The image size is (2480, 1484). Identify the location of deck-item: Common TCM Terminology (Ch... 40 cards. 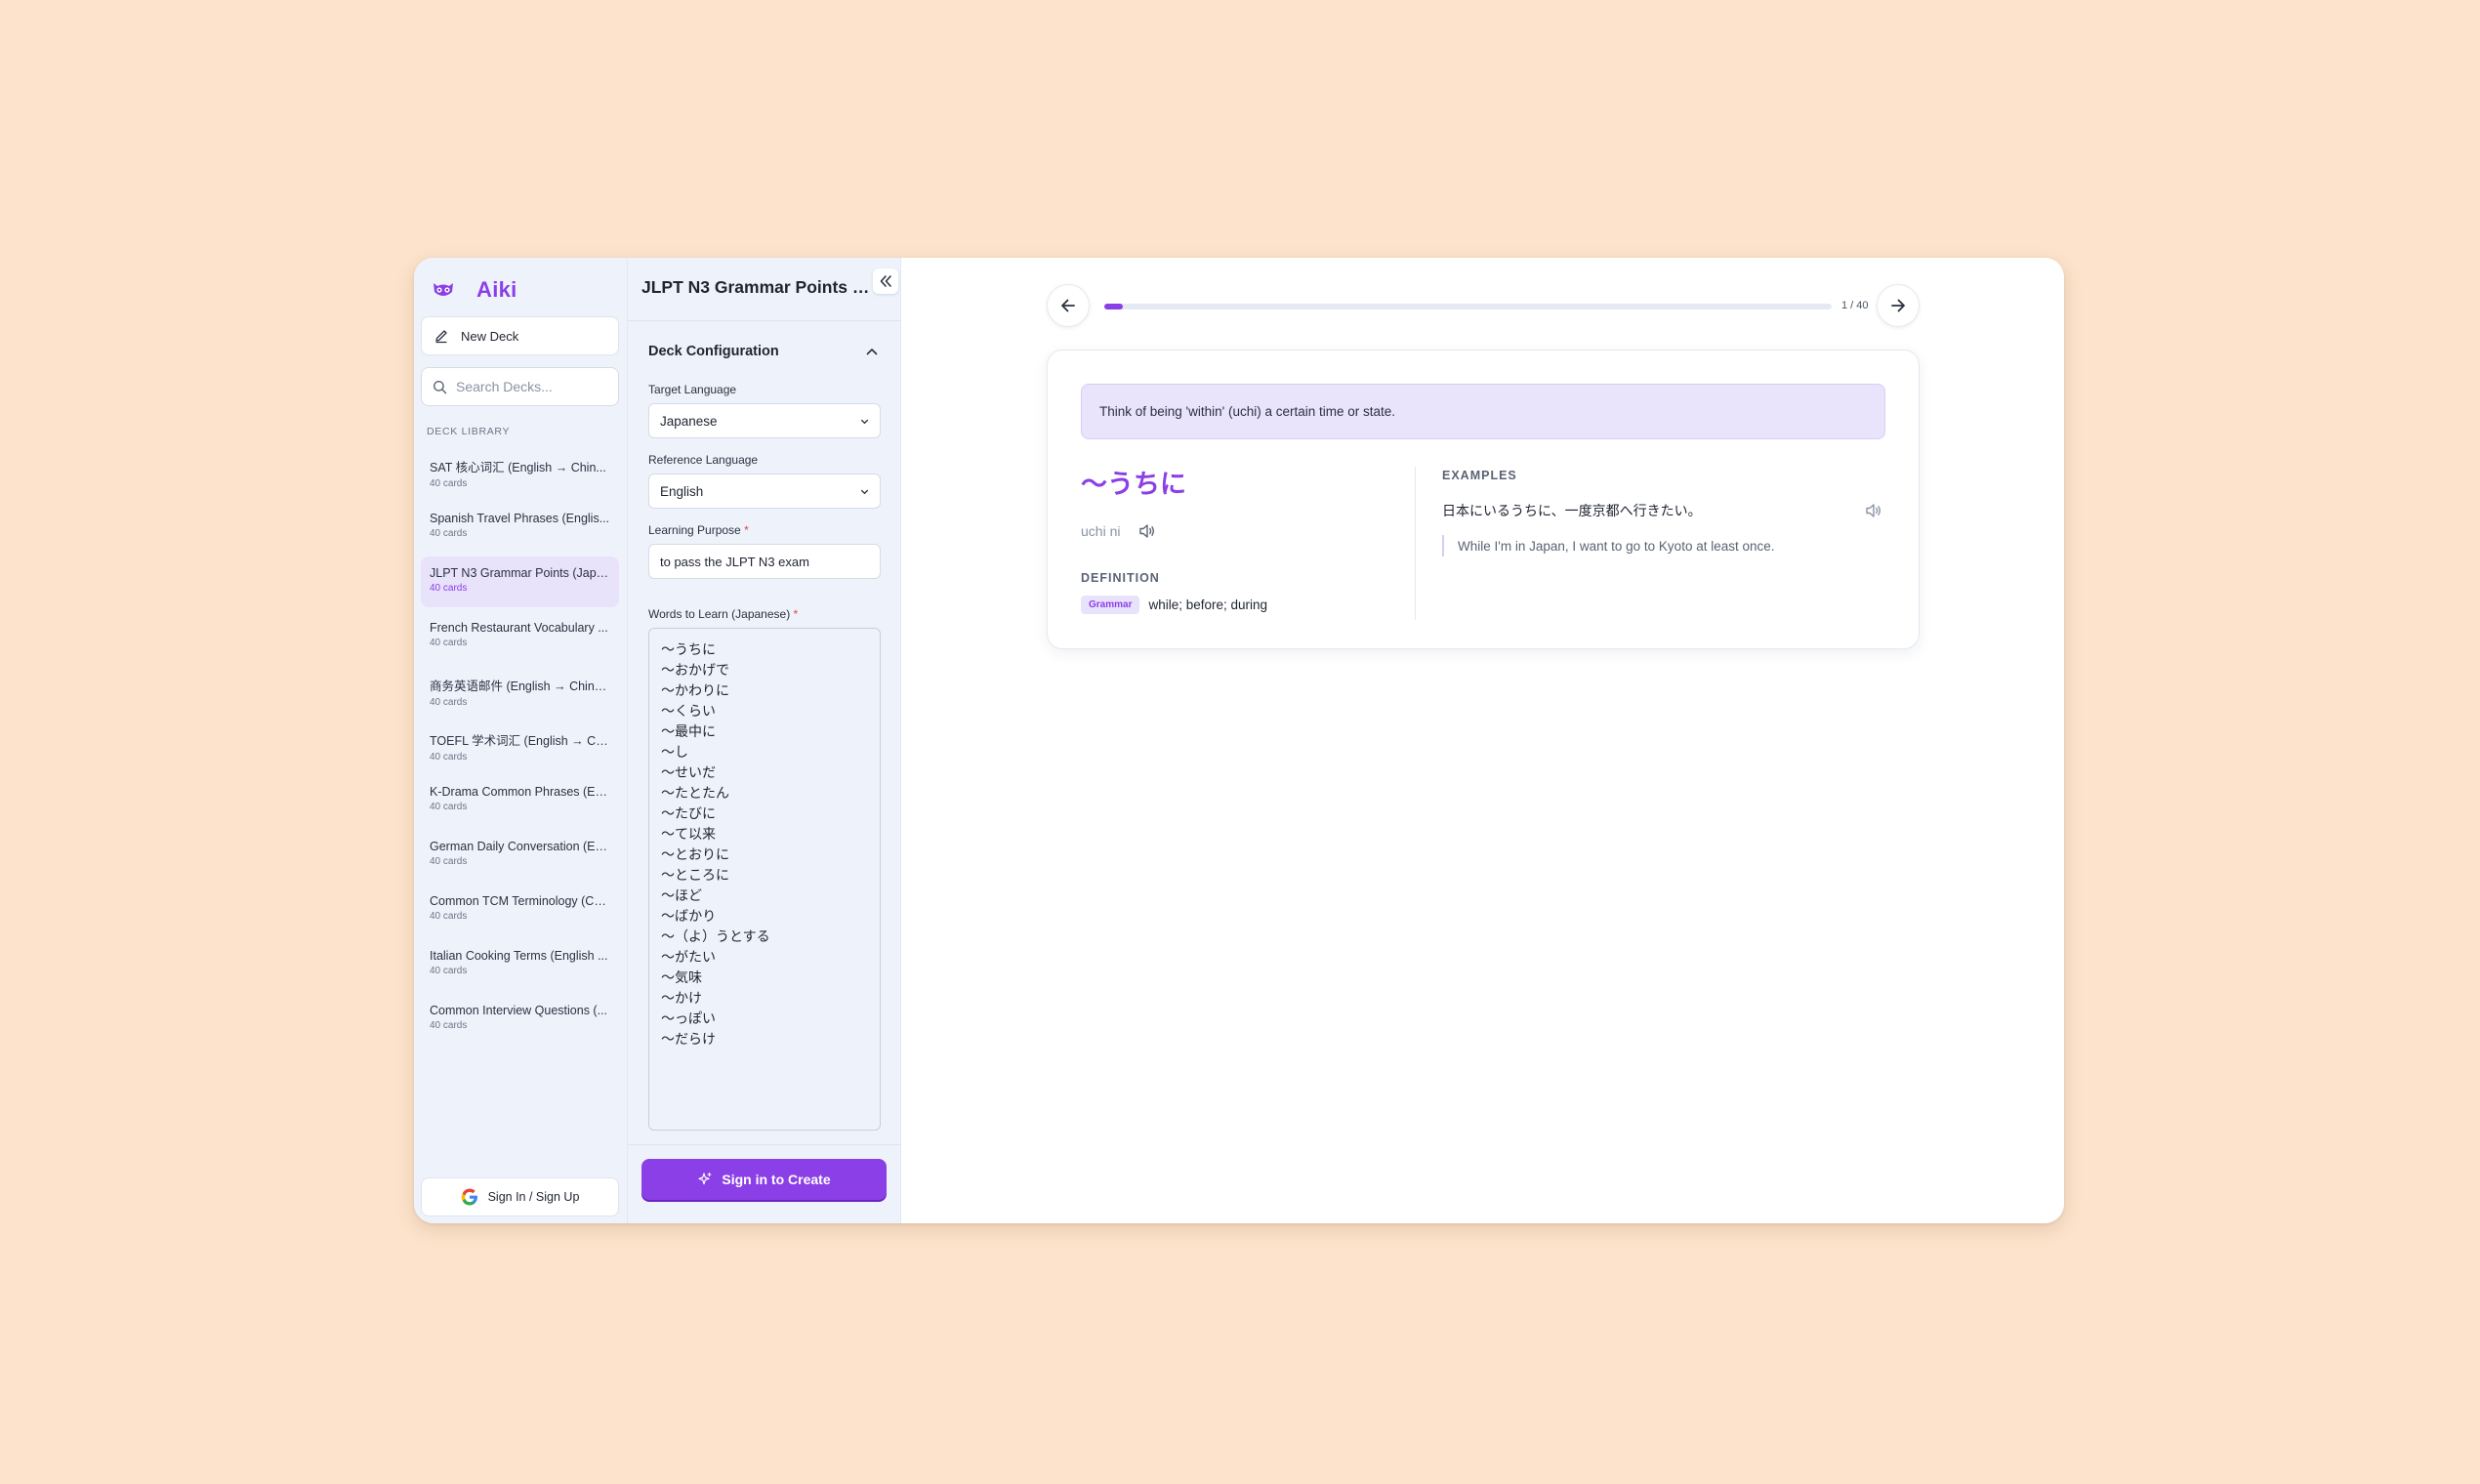
(520, 910).